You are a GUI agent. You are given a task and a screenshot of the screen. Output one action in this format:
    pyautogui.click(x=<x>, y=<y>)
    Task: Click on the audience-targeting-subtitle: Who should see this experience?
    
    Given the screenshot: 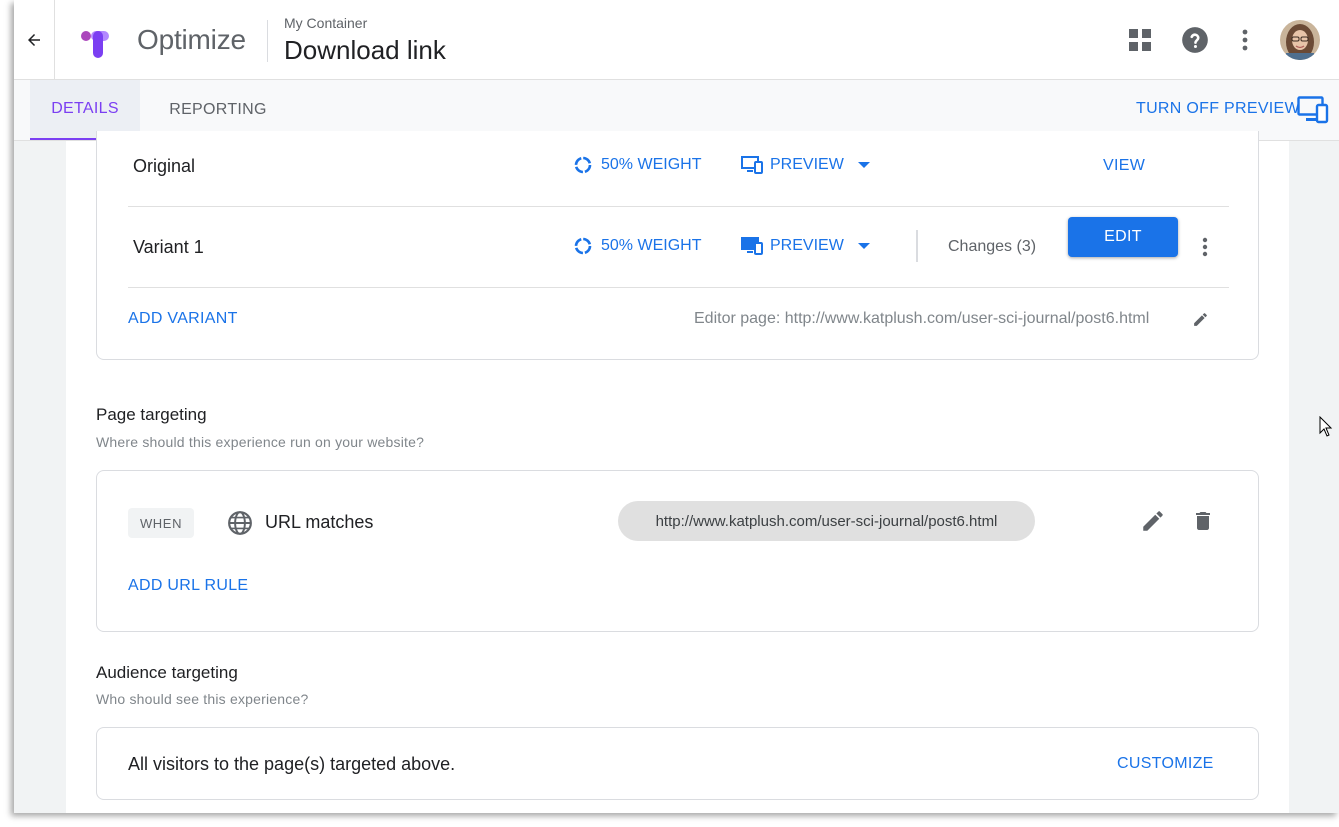 What is the action you would take?
    pyautogui.click(x=202, y=699)
    